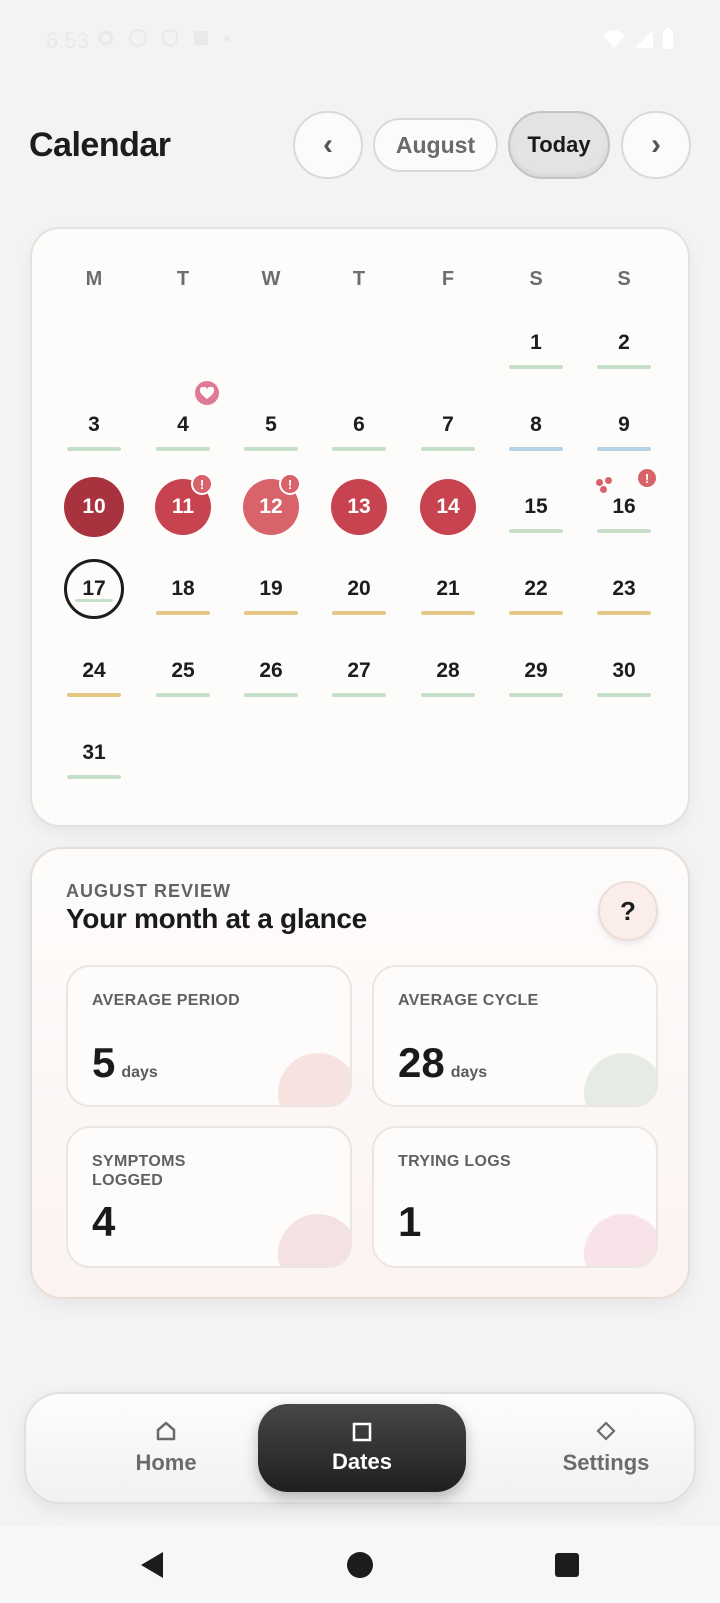 Image resolution: width=720 pixels, height=1603 pixels. What do you see at coordinates (271, 279) in the screenshot?
I see `weekday-header: W` at bounding box center [271, 279].